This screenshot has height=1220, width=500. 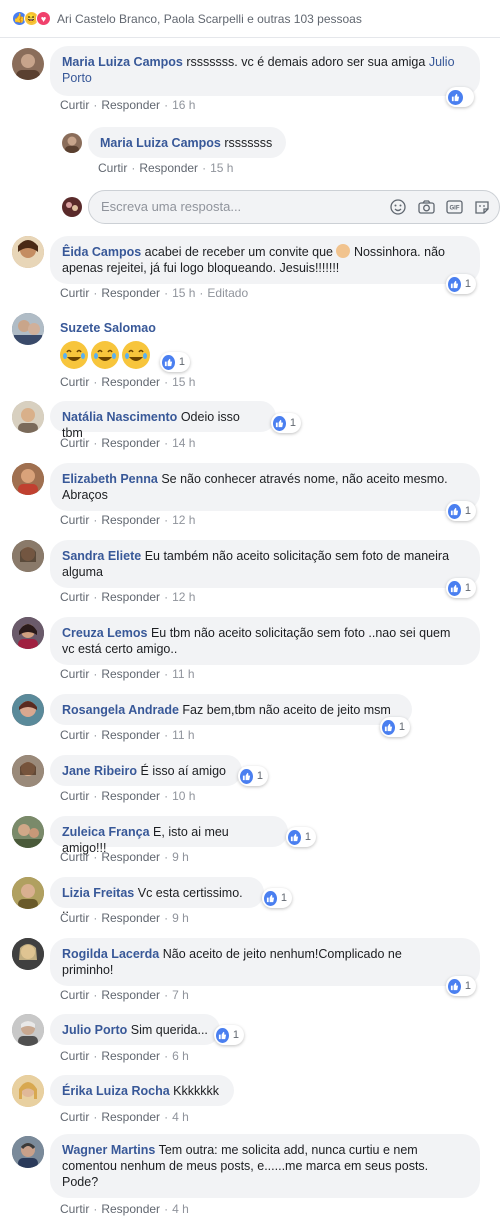 I want to click on comment-author: Lizia Freitas, so click(x=98, y=893).